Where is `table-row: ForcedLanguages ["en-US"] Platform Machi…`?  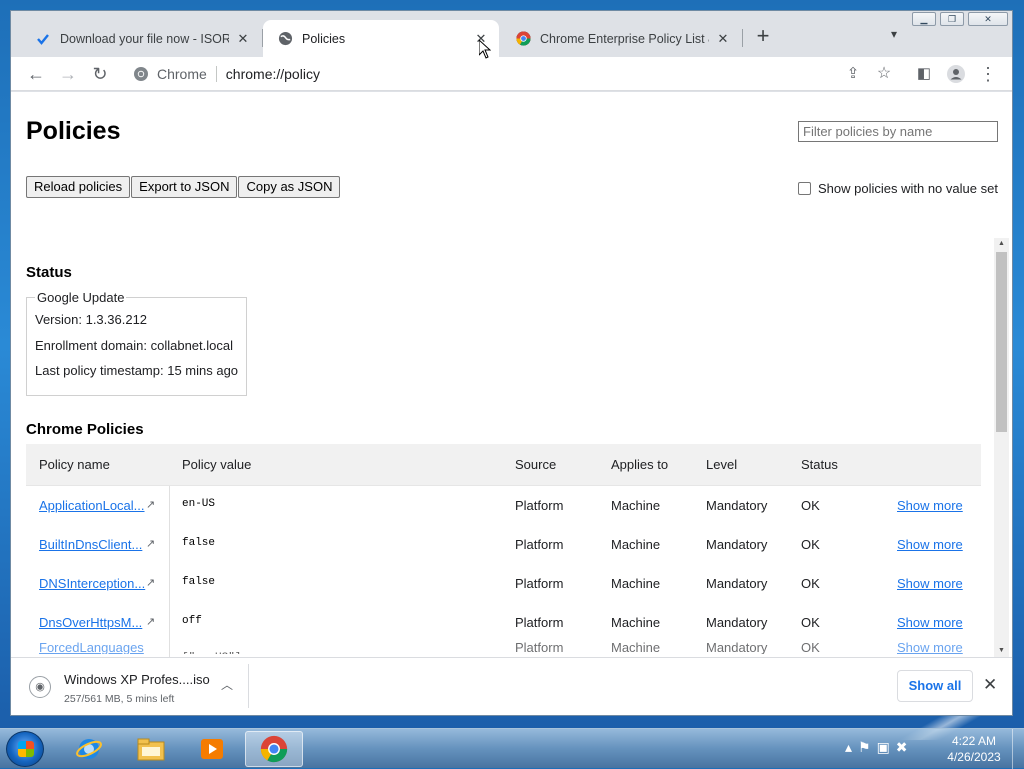
table-row: ForcedLanguages ["en-US"] Platform Machi… is located at coordinates (503, 648).